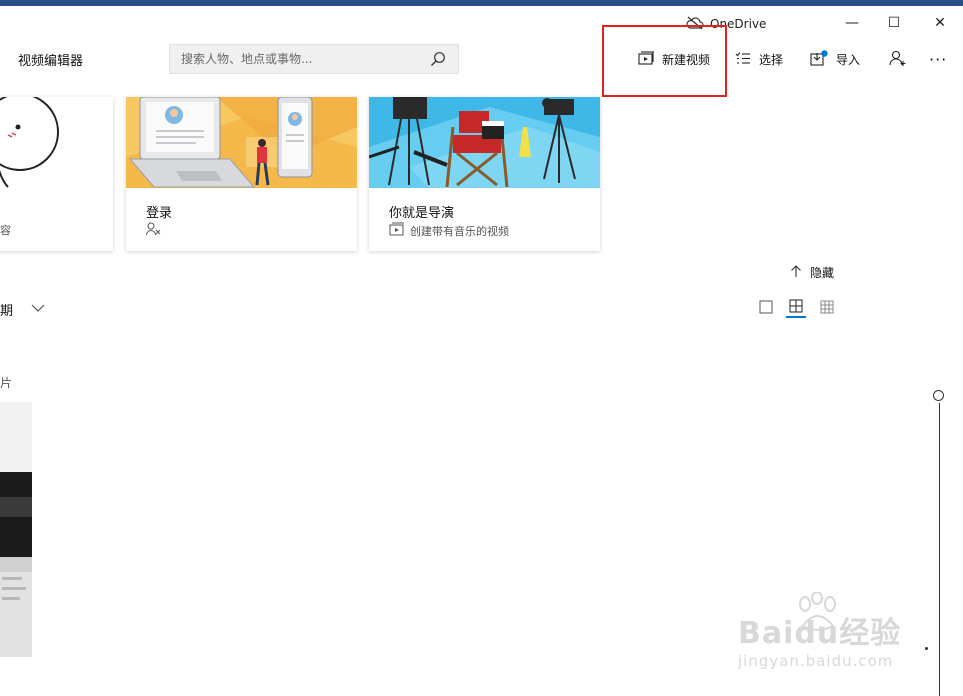  What do you see at coordinates (835, 59) in the screenshot?
I see `import-button: 导入` at bounding box center [835, 59].